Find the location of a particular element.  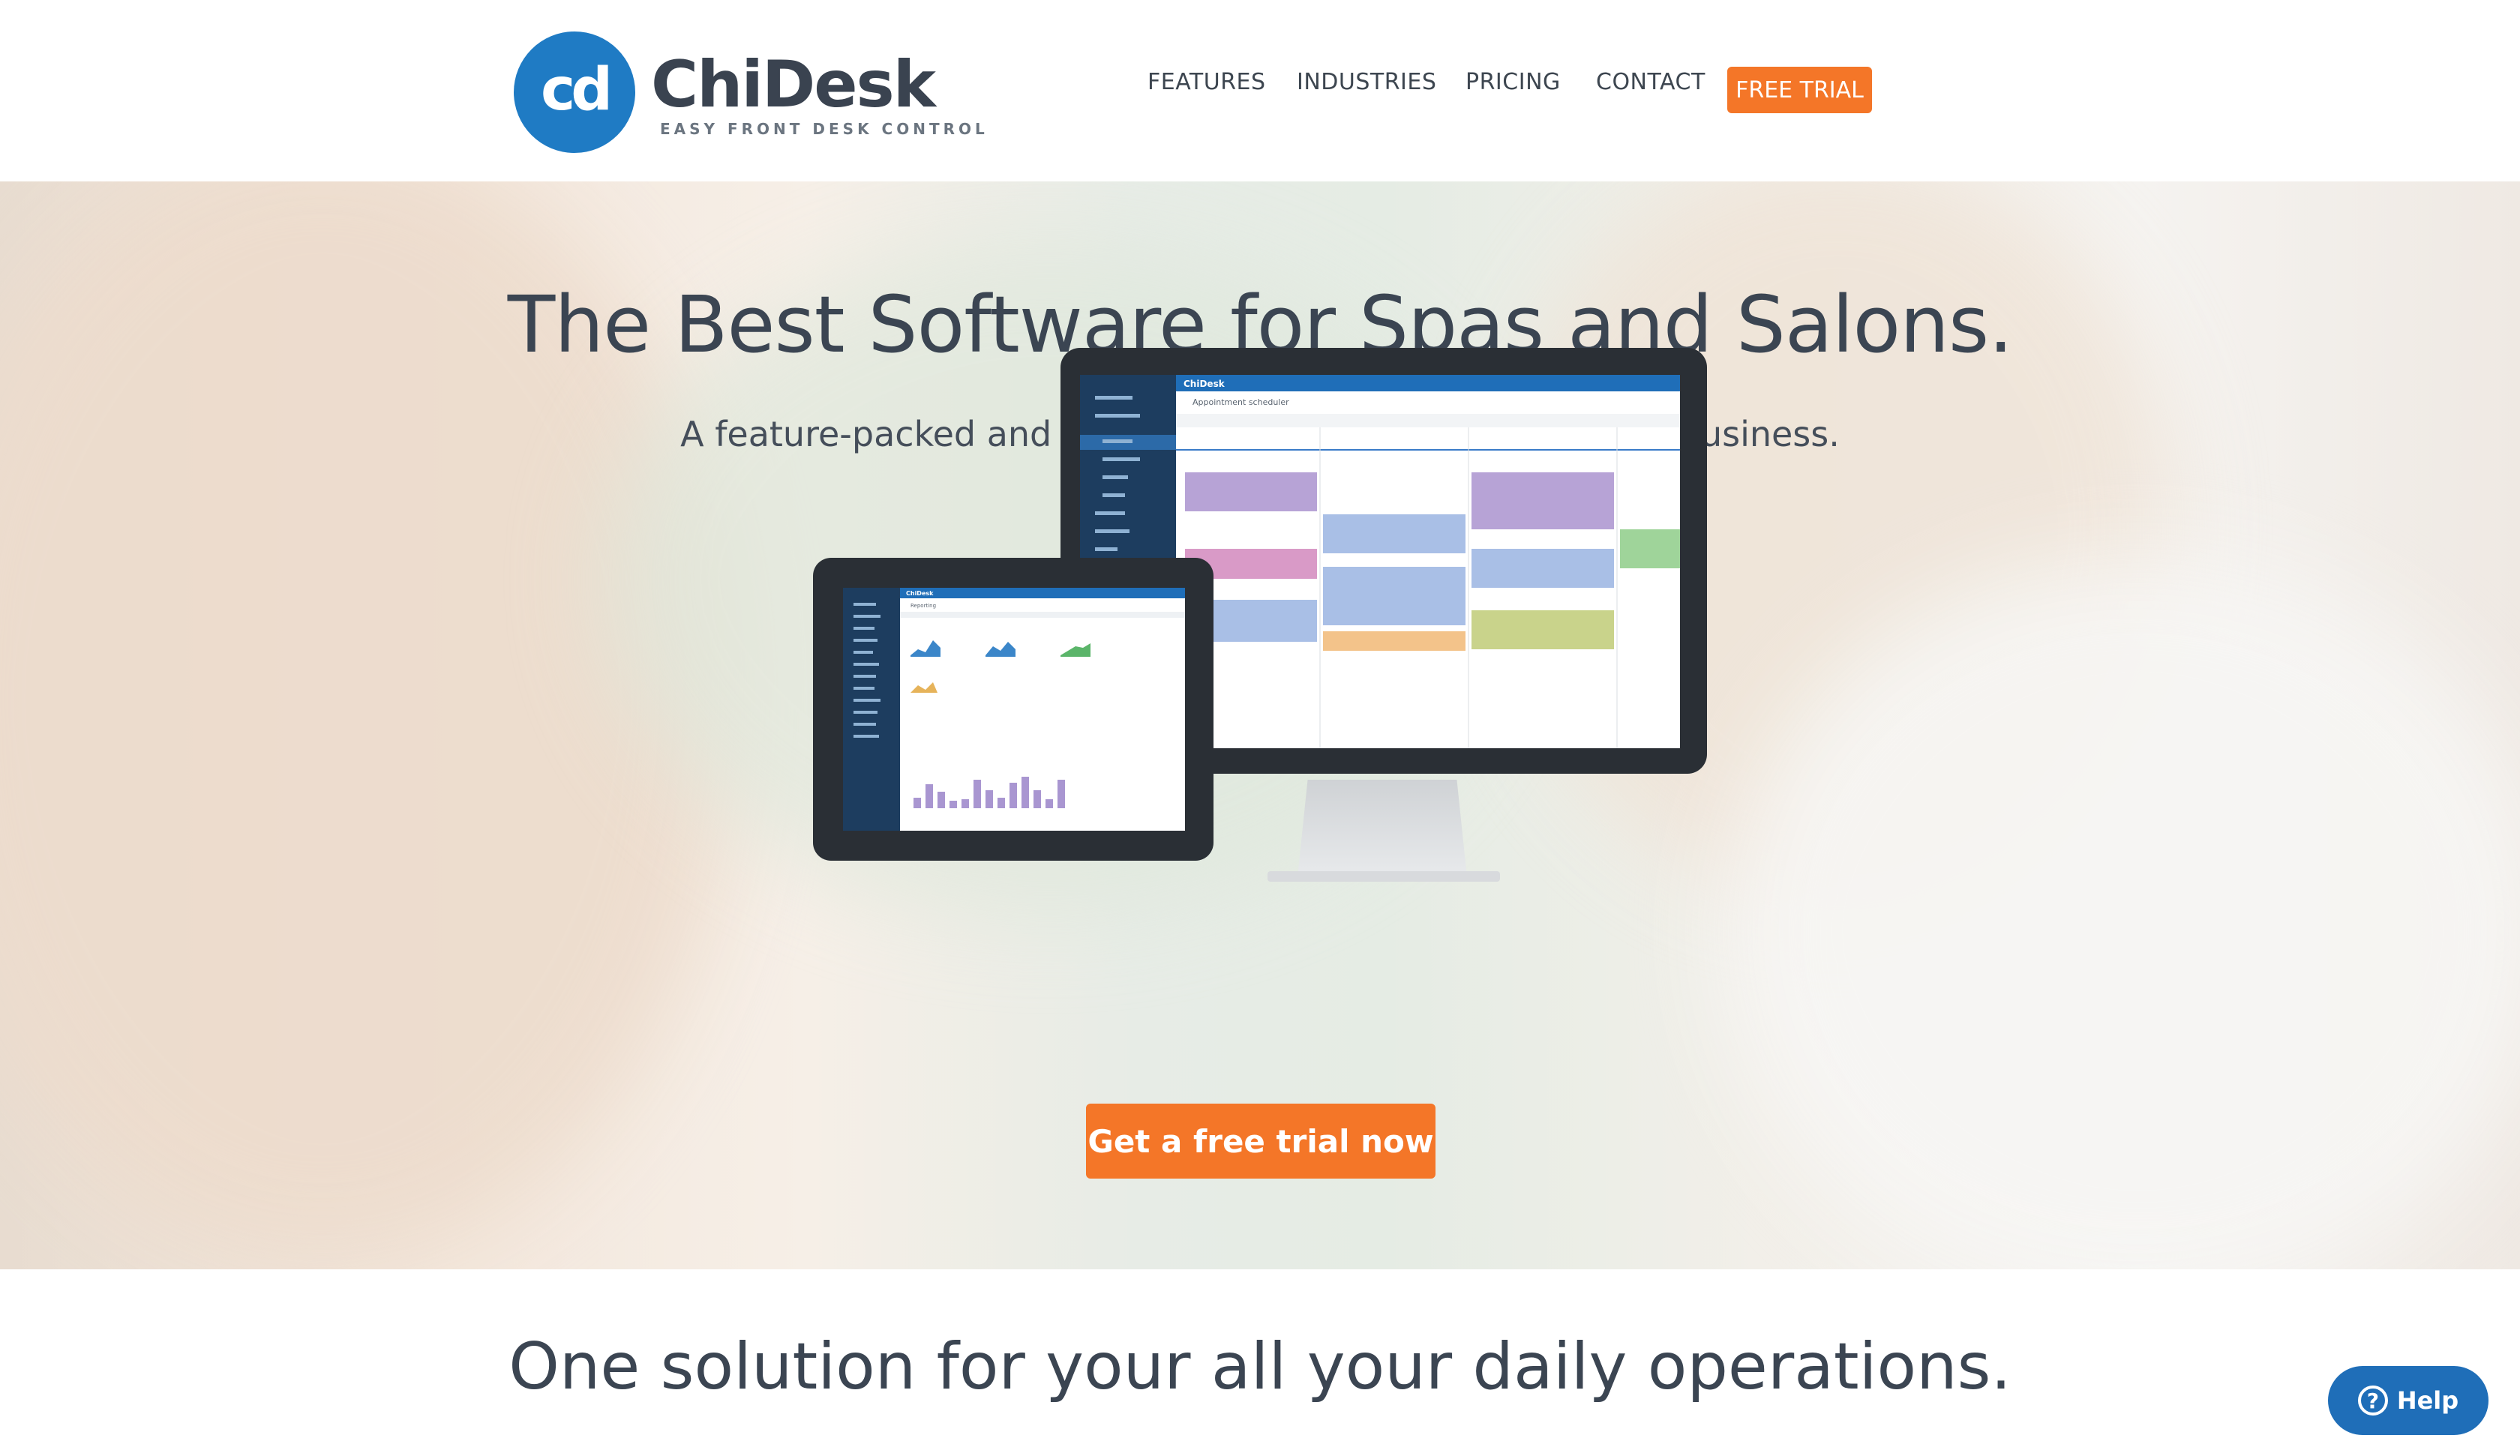

get-free-trial-button: Get a free trial now is located at coordinates (1261, 1141).